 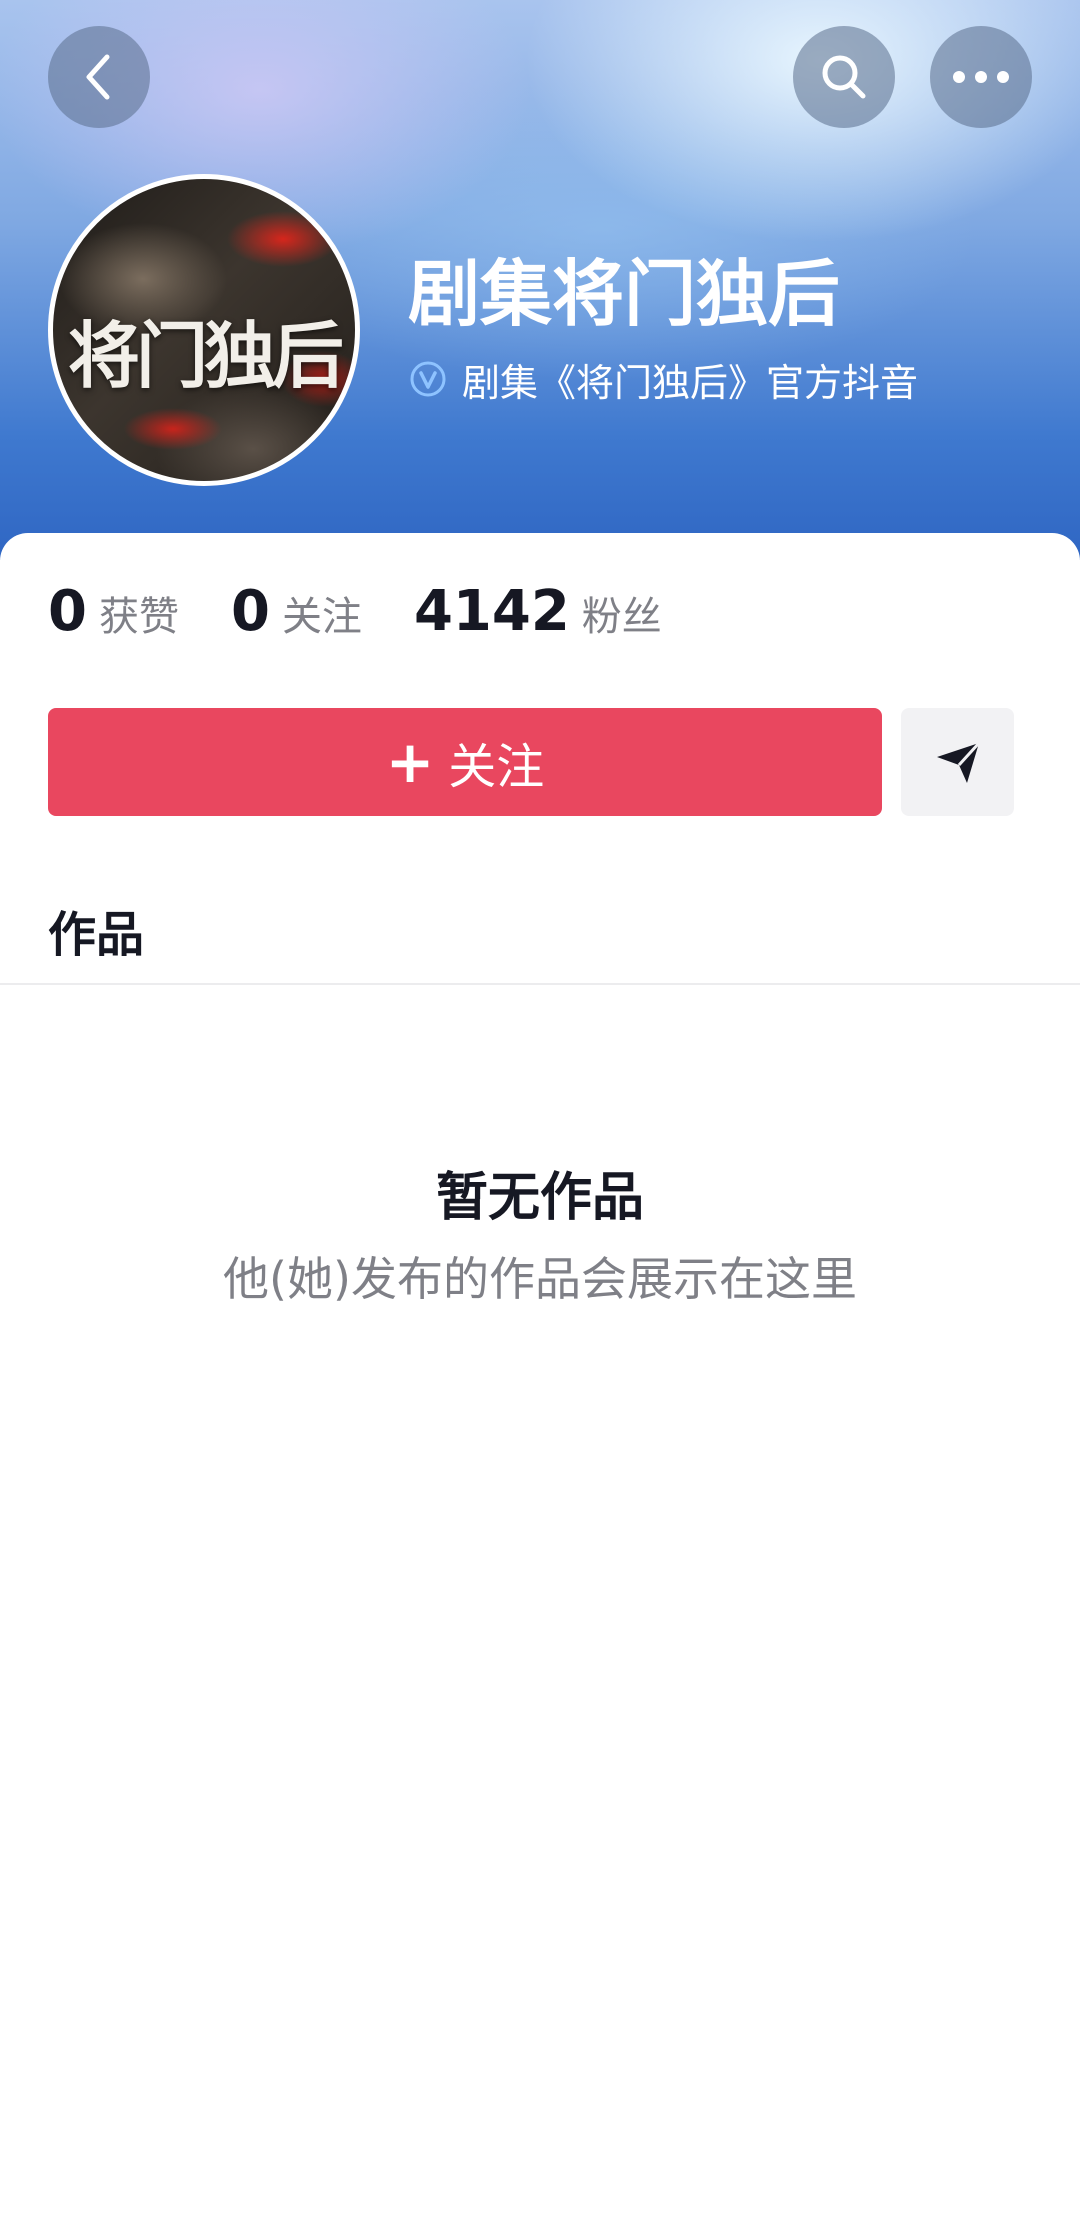 I want to click on tab-works: 作品, so click(x=96, y=930).